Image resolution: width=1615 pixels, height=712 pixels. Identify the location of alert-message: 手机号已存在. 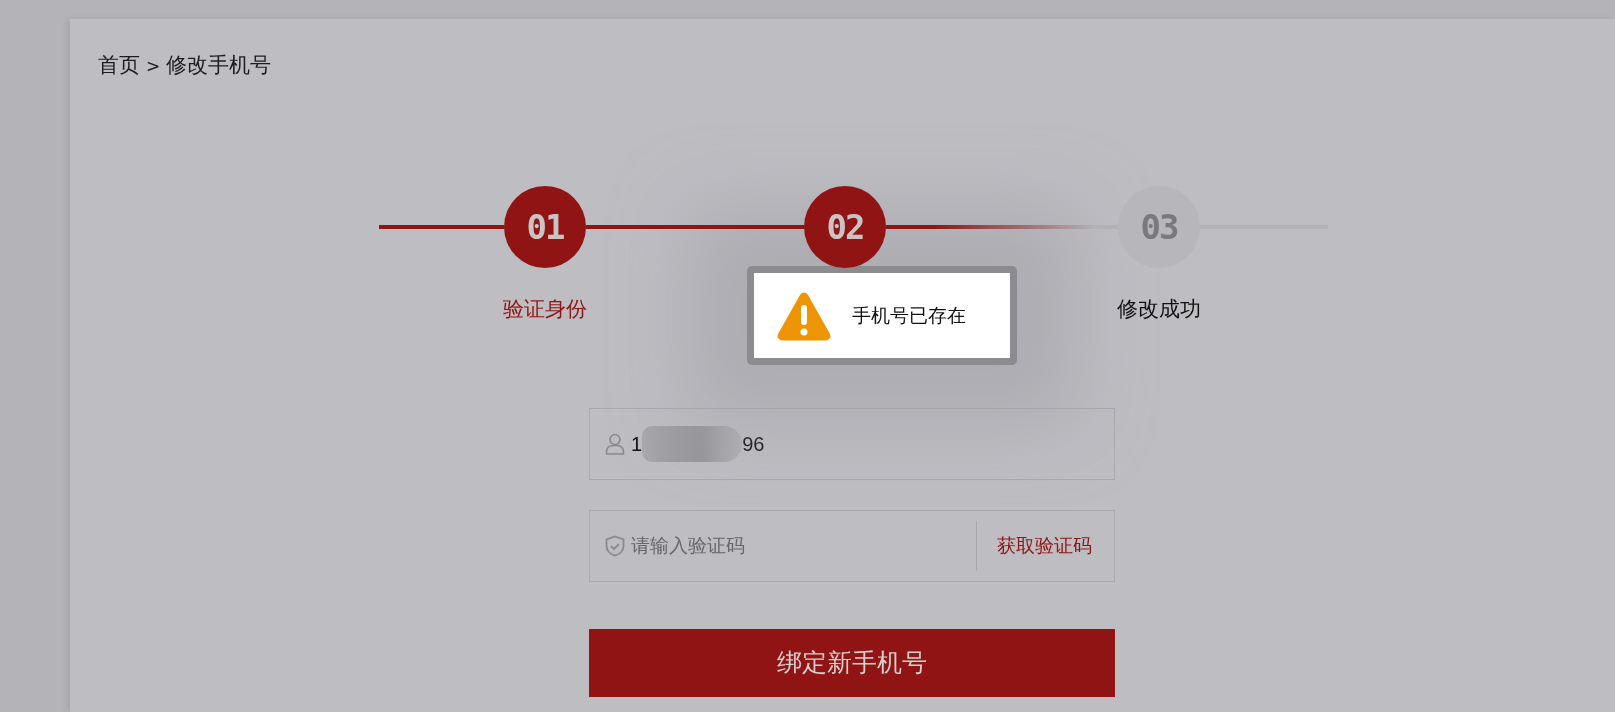
(909, 316).